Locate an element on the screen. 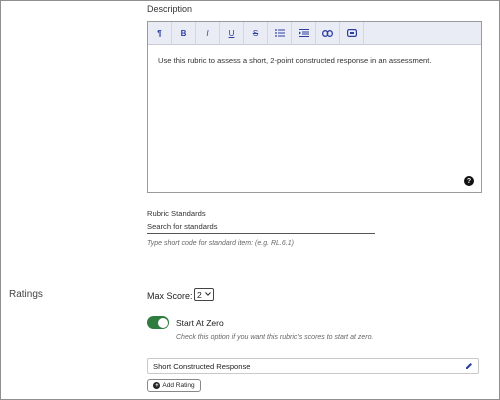 The image size is (500, 400). pencil-icon is located at coordinates (469, 366).